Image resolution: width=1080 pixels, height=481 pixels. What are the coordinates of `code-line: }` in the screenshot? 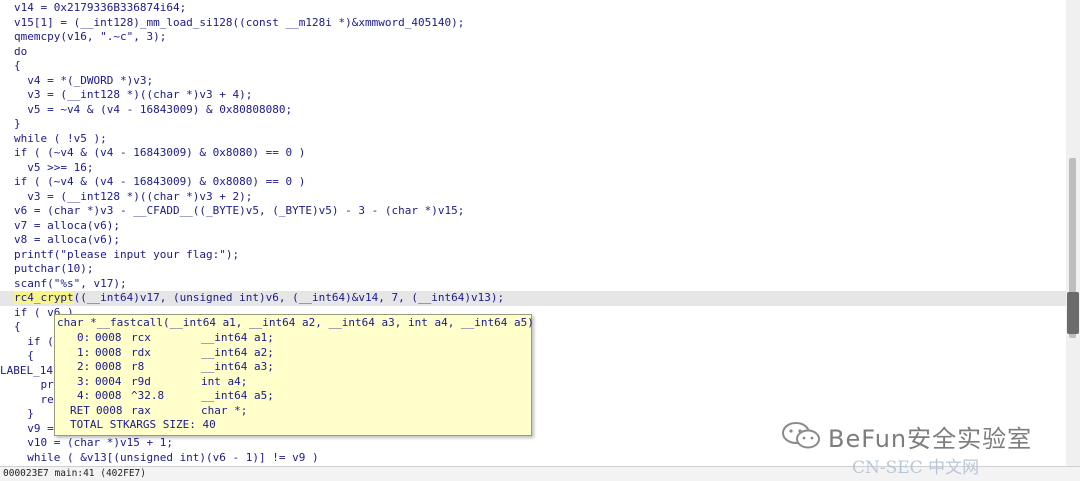 It's located at (533, 124).